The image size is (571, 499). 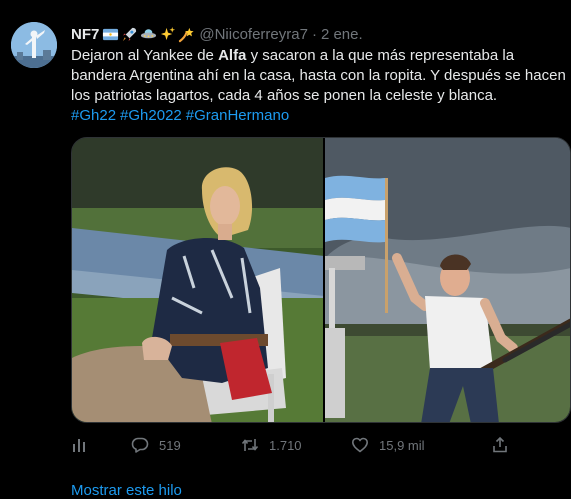 I want to click on ufo-icon, so click(x=149, y=33).